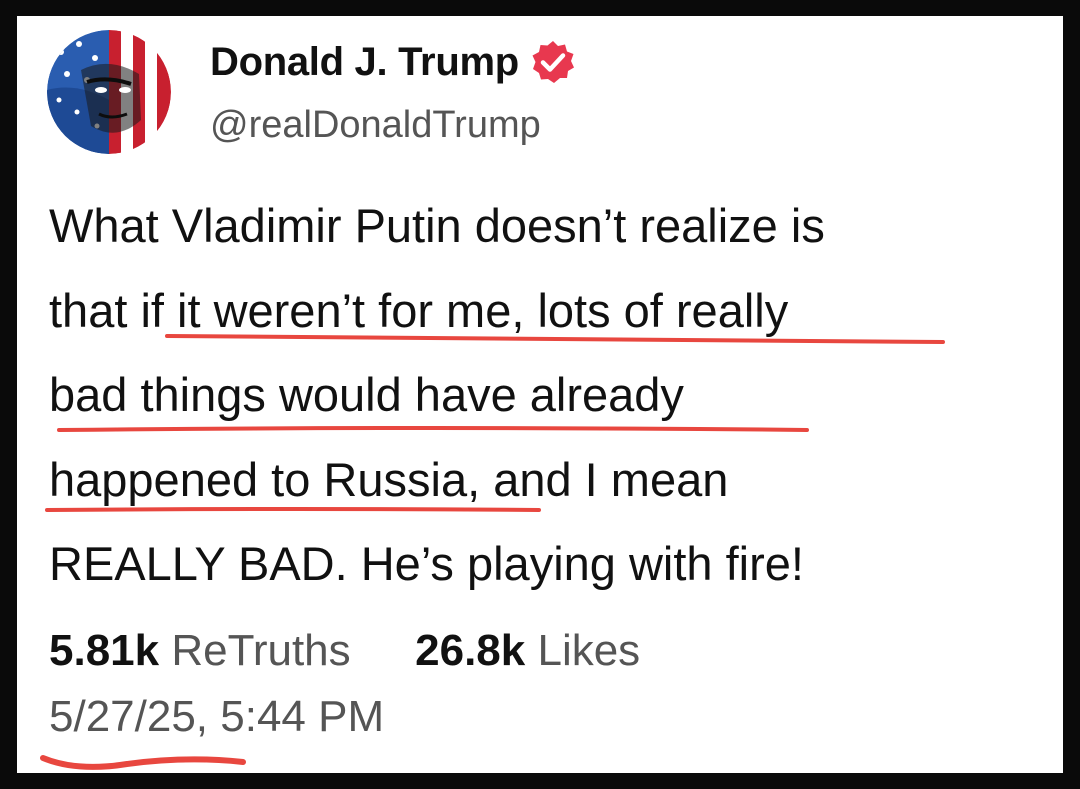 This screenshot has height=789, width=1080. Describe the element at coordinates (364, 62) in the screenshot. I see `author-display-name: Donald J. Trump` at that location.